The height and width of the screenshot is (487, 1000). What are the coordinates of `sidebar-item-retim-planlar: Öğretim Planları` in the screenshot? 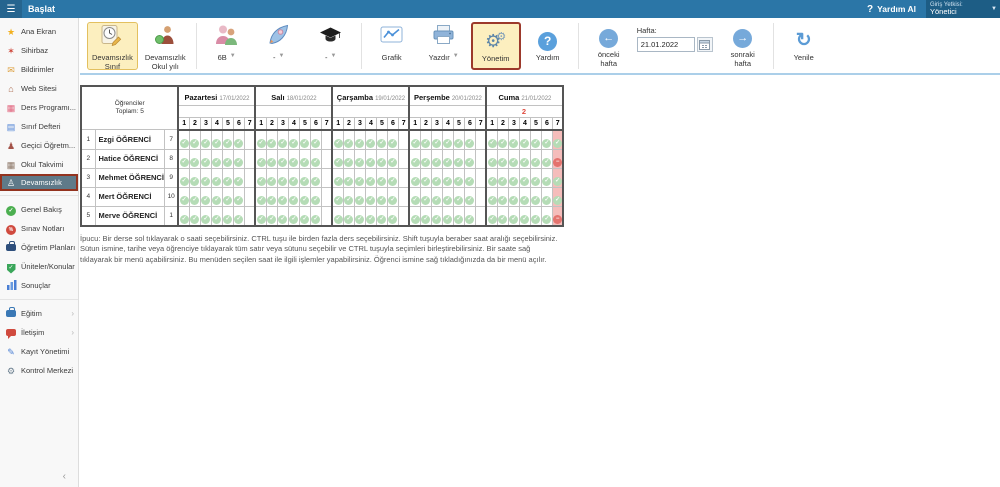 It's located at (39, 247).